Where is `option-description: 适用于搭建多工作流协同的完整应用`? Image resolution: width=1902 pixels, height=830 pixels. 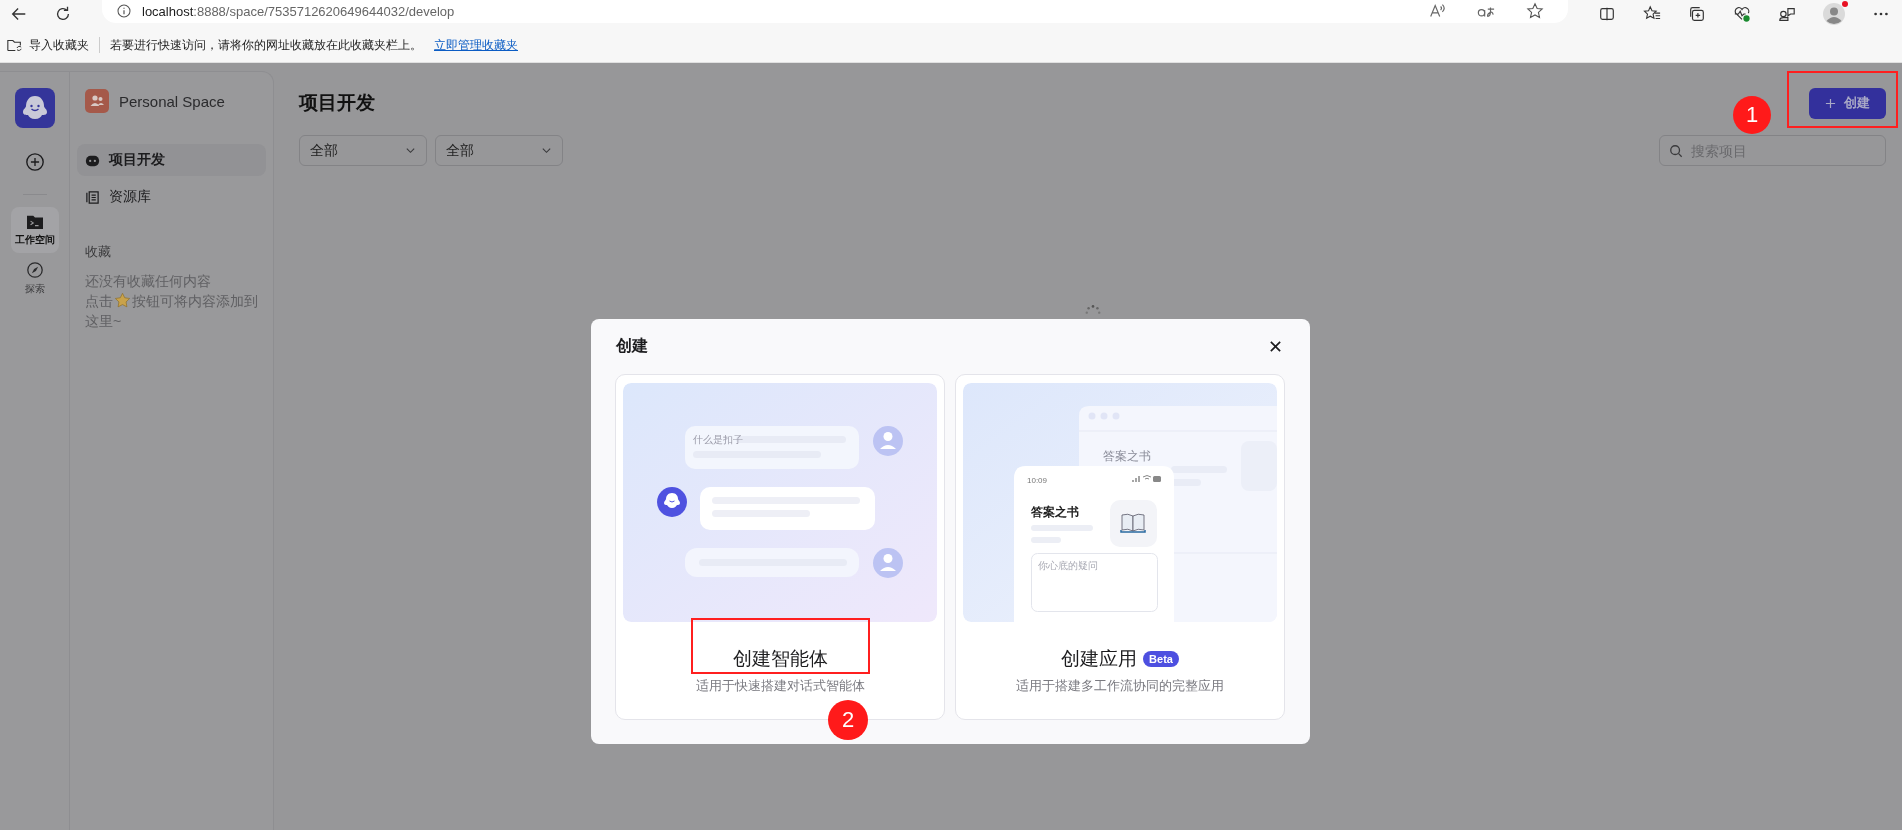 option-description: 适用于搭建多工作流协同的完整应用 is located at coordinates (1120, 686).